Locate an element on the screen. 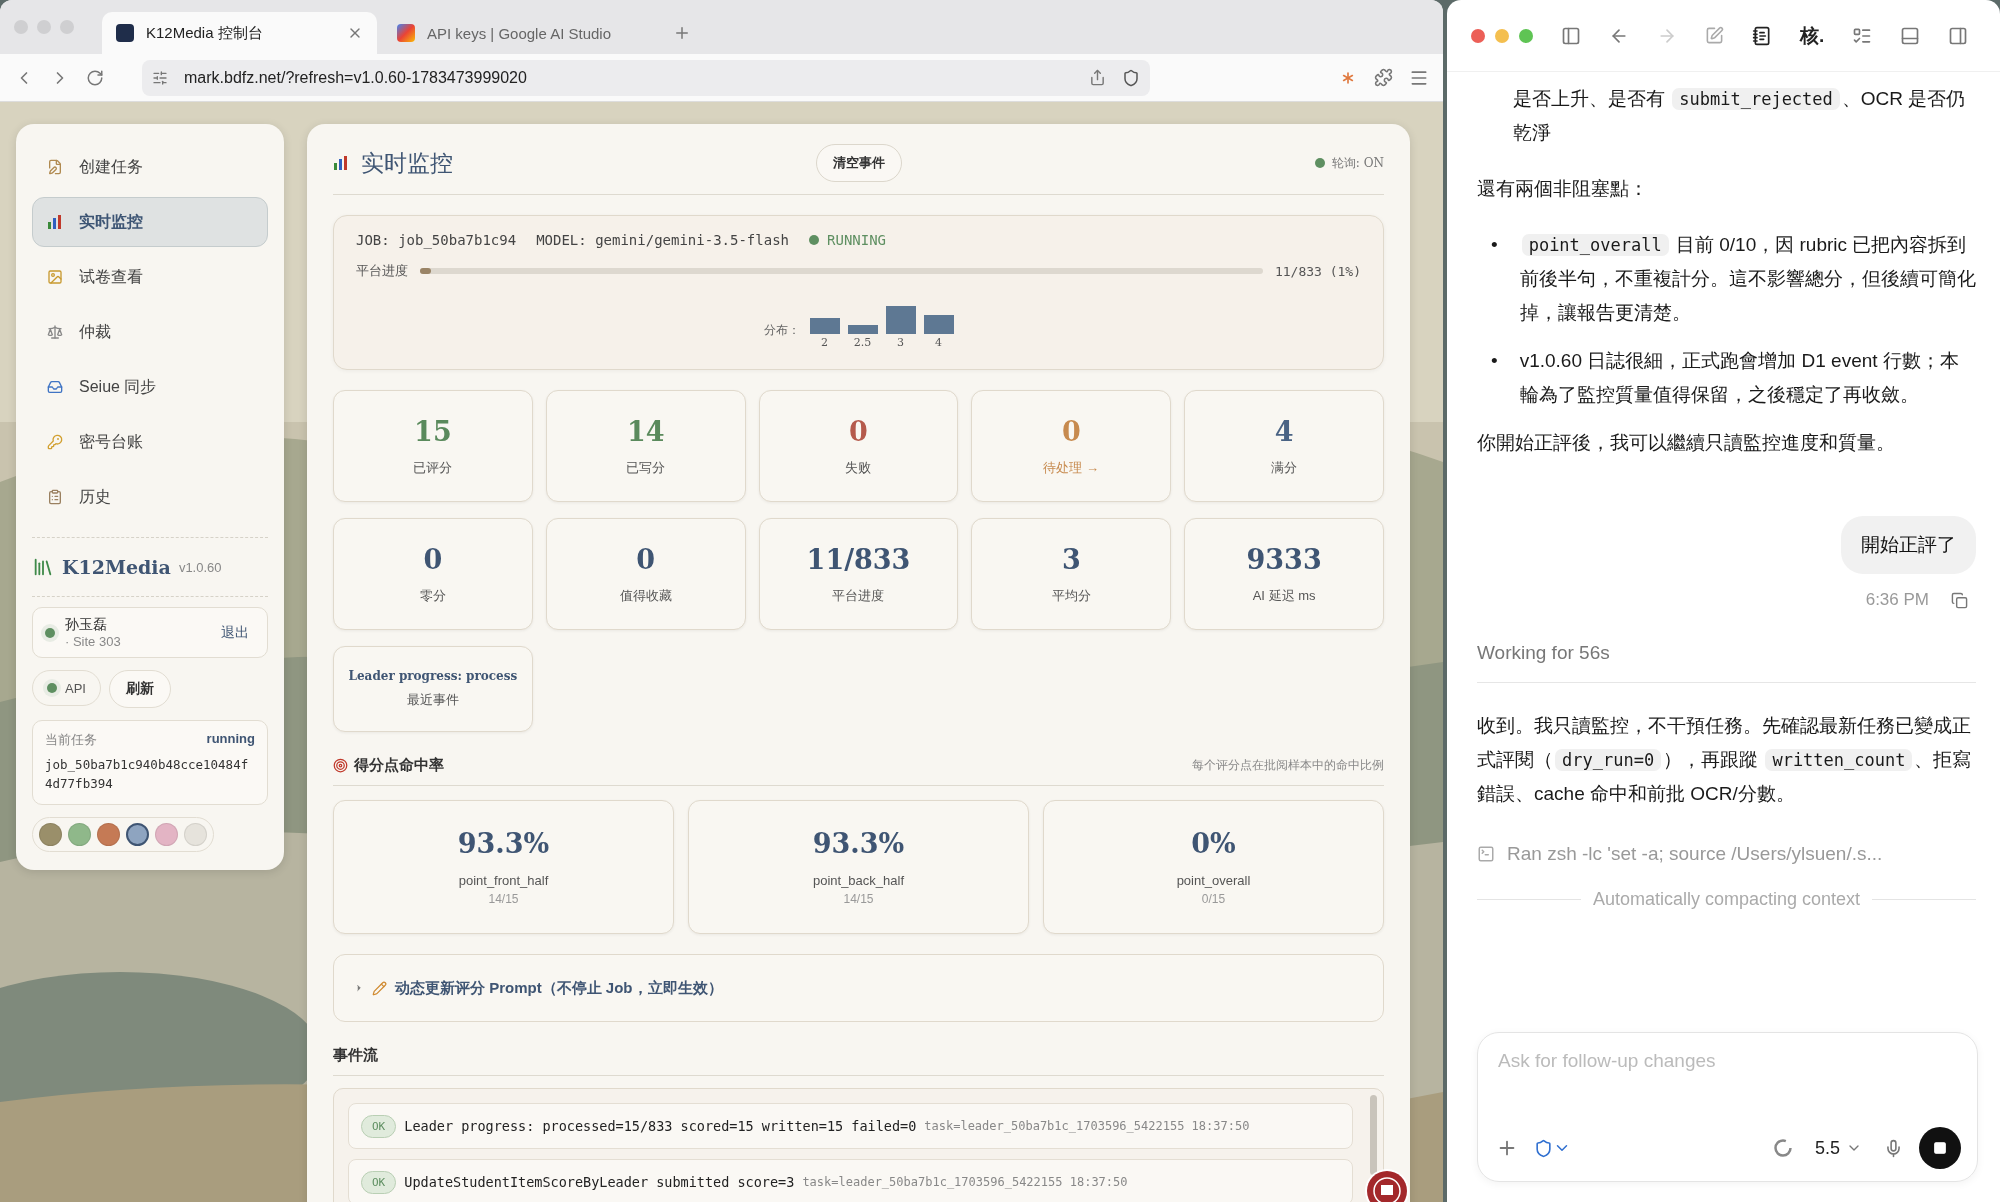 The image size is (2000, 1202). microphone-icon is located at coordinates (1893, 1148).